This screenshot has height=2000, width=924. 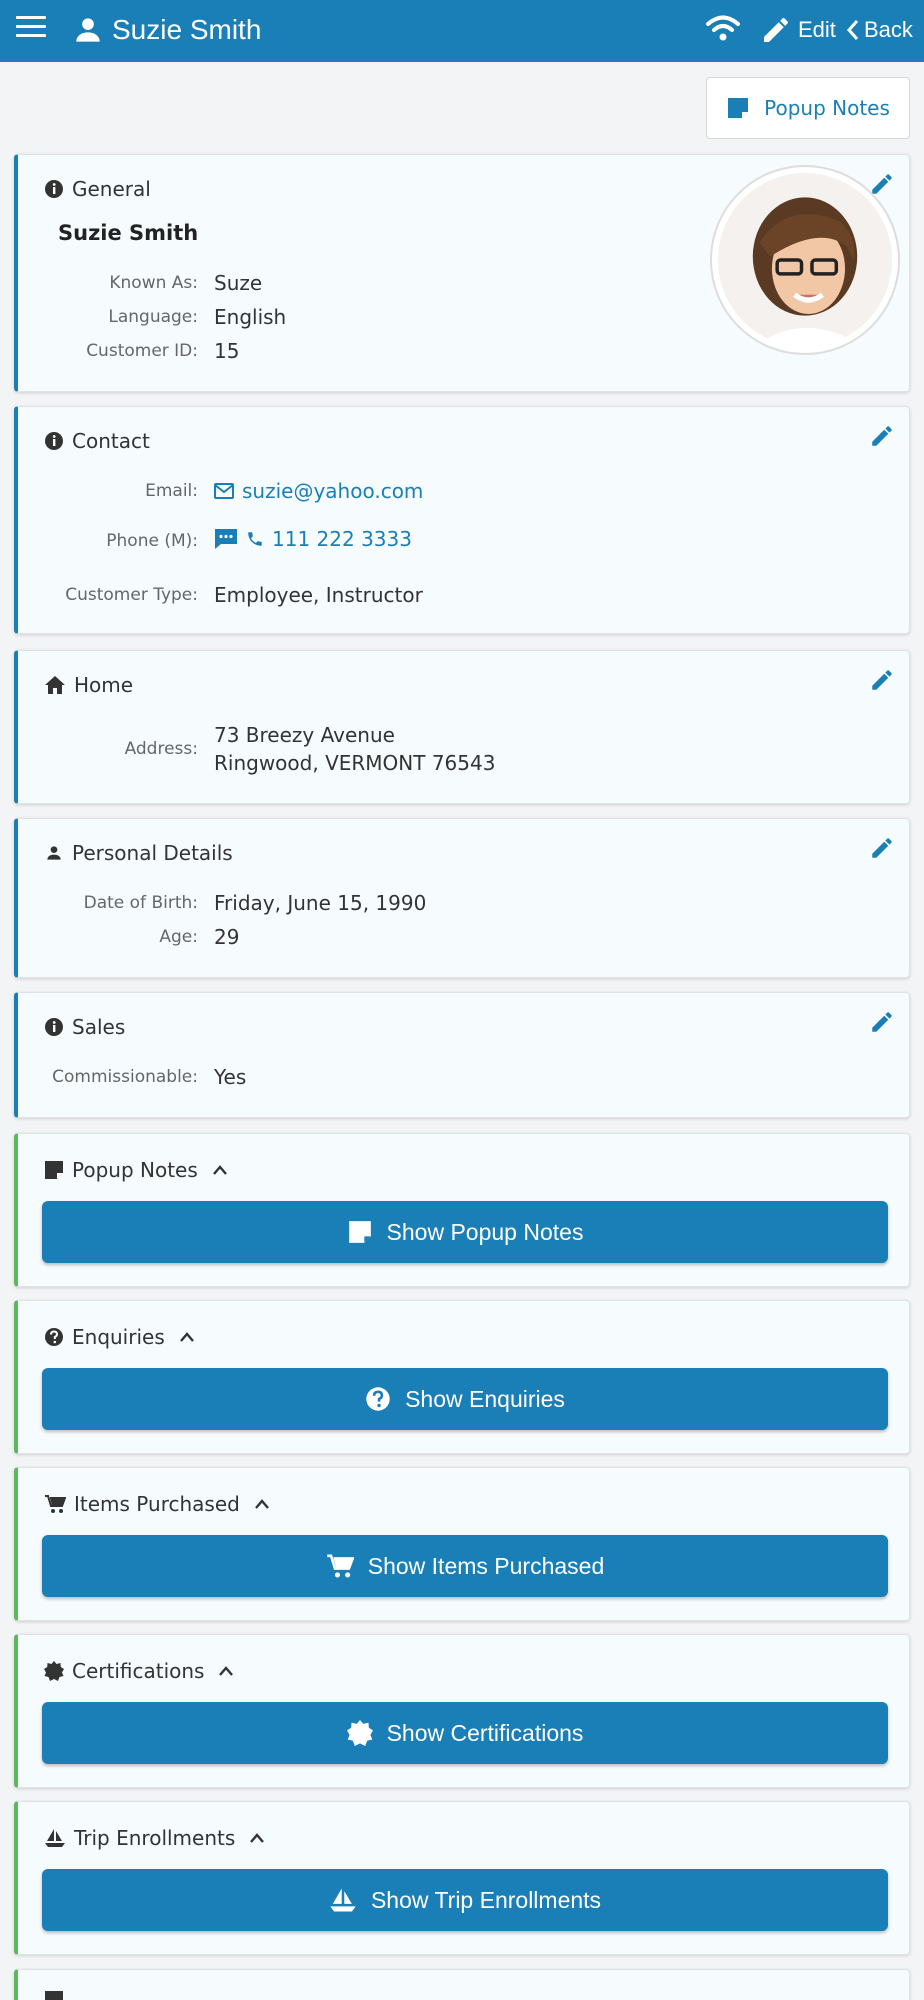 I want to click on edit-label: Edit, so click(x=817, y=29).